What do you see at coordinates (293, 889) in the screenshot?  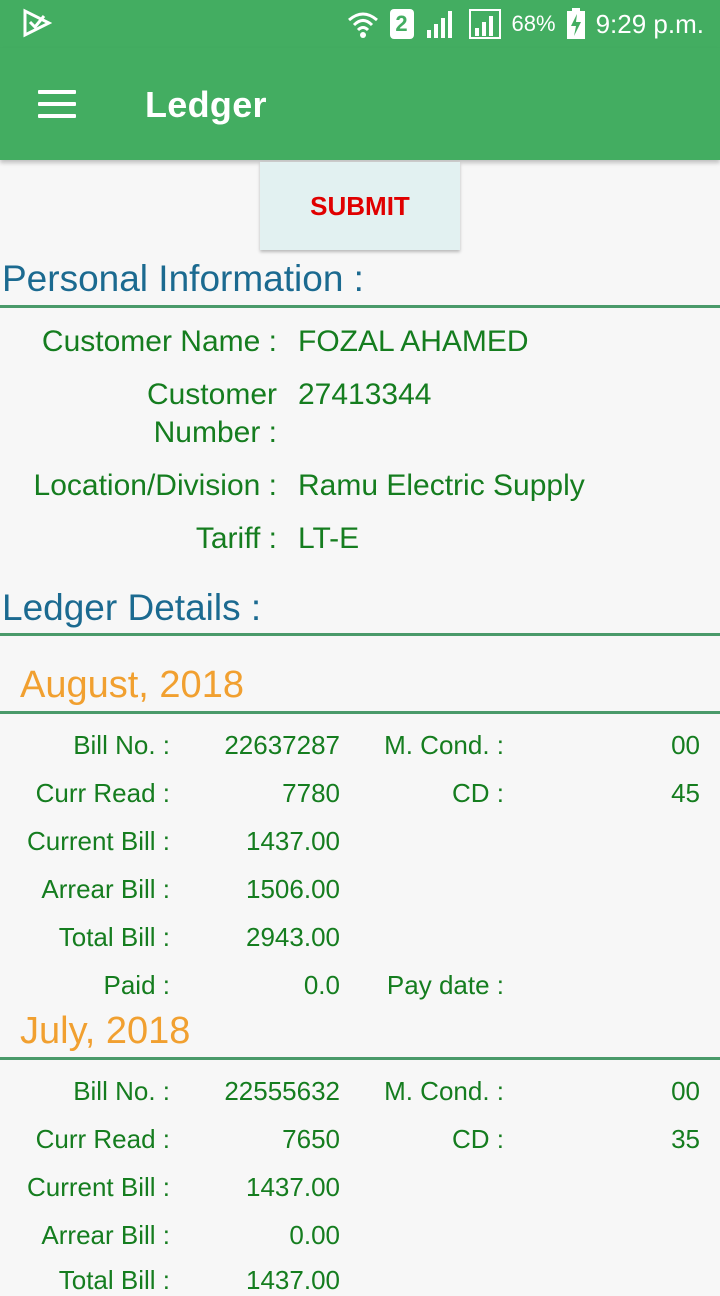 I see `arrear-bill-value: 1506.00` at bounding box center [293, 889].